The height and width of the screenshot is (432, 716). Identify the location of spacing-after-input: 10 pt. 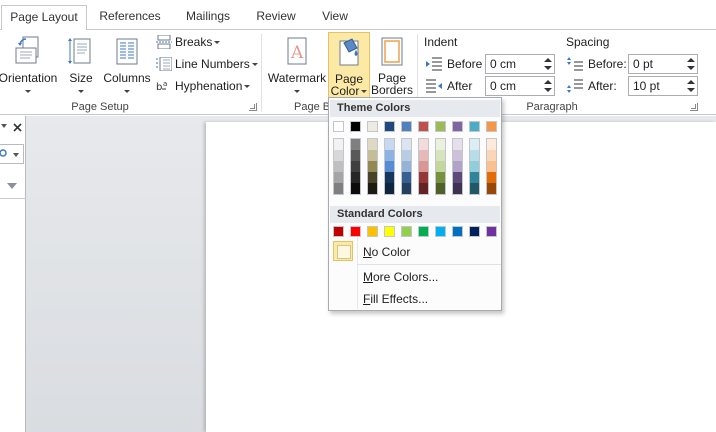
(663, 86).